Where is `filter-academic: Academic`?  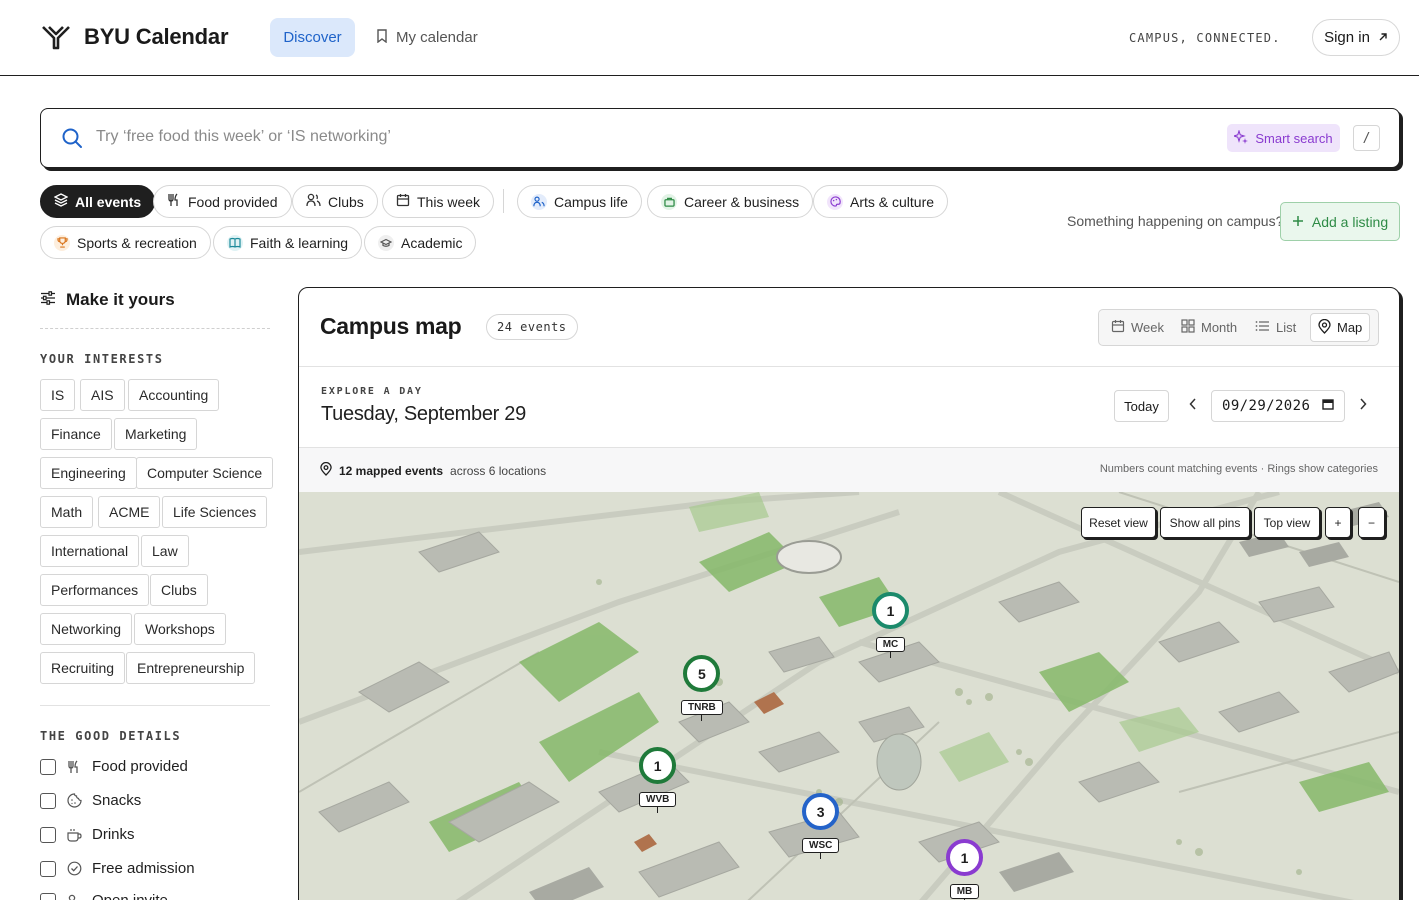
filter-academic: Academic is located at coordinates (420, 242).